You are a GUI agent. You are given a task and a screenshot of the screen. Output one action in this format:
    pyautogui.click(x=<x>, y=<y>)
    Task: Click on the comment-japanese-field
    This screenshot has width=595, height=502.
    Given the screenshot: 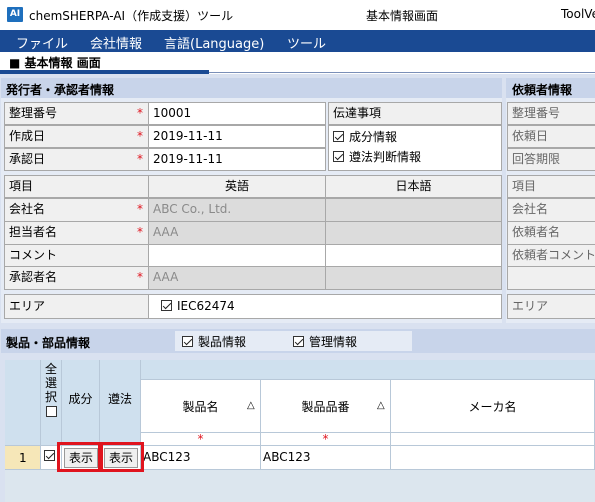 What is the action you would take?
    pyautogui.click(x=413, y=255)
    